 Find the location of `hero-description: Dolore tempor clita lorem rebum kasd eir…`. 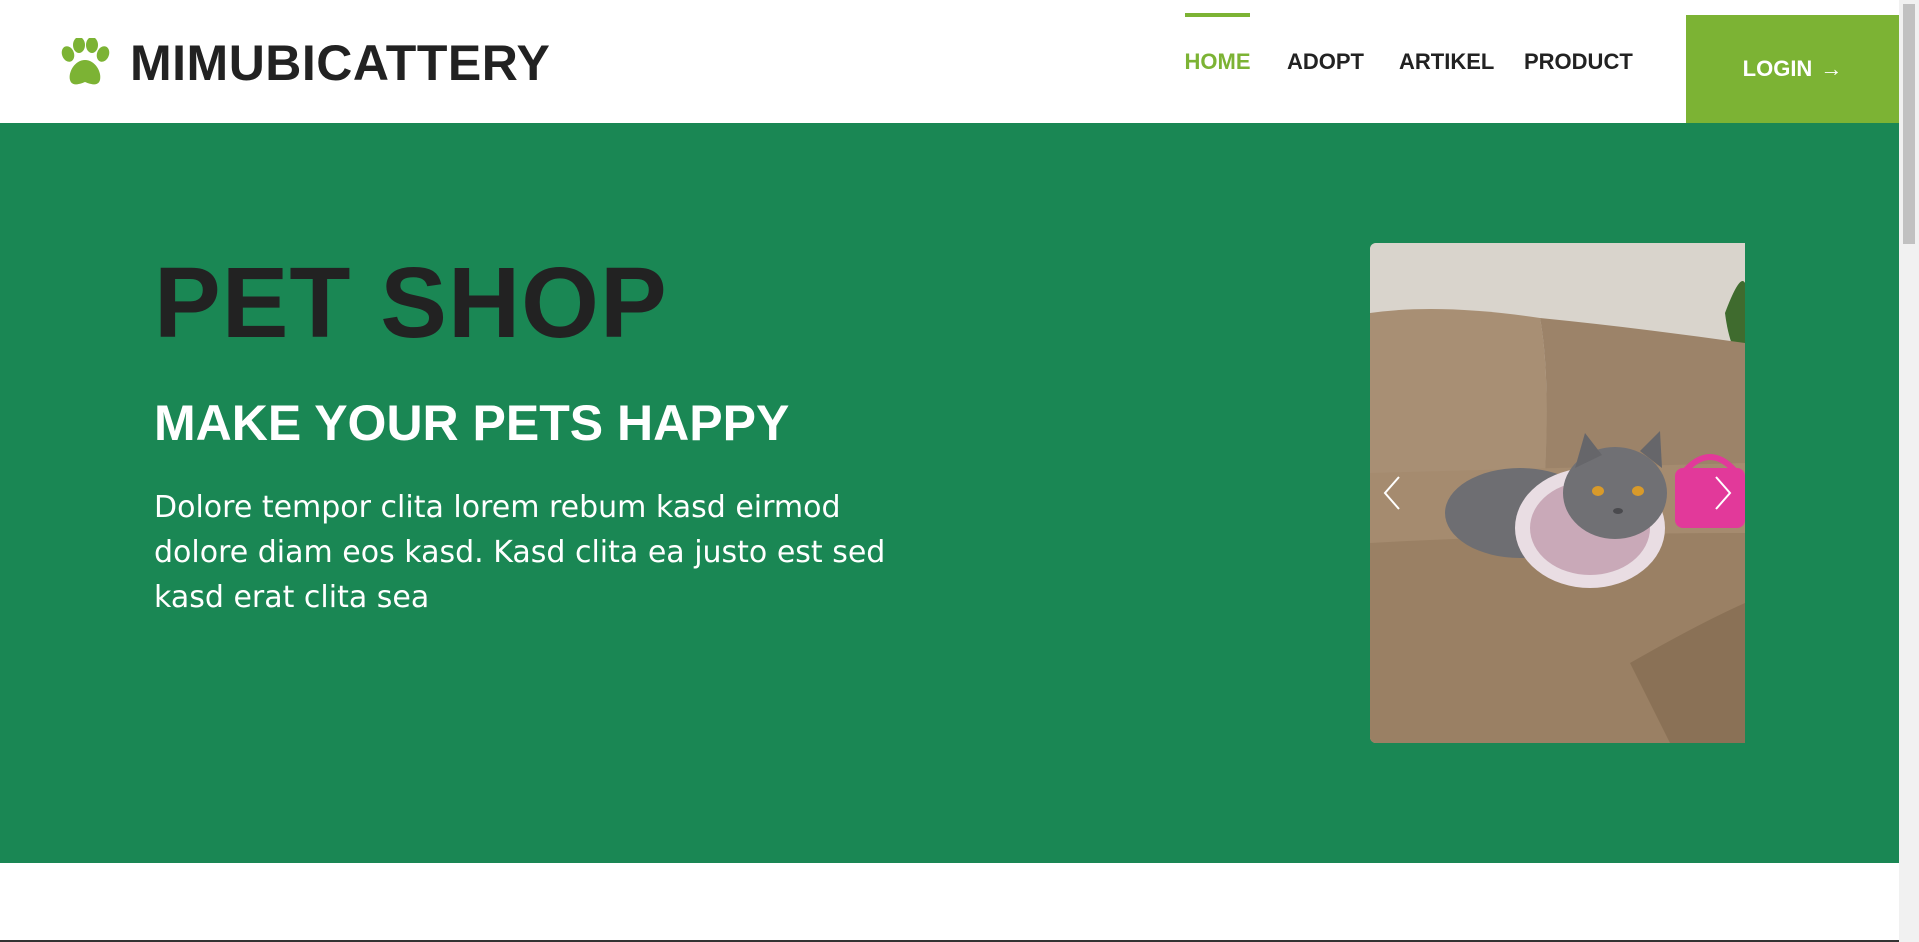

hero-description: Dolore tempor clita lorem rebum kasd eir… is located at coordinates (520, 552).